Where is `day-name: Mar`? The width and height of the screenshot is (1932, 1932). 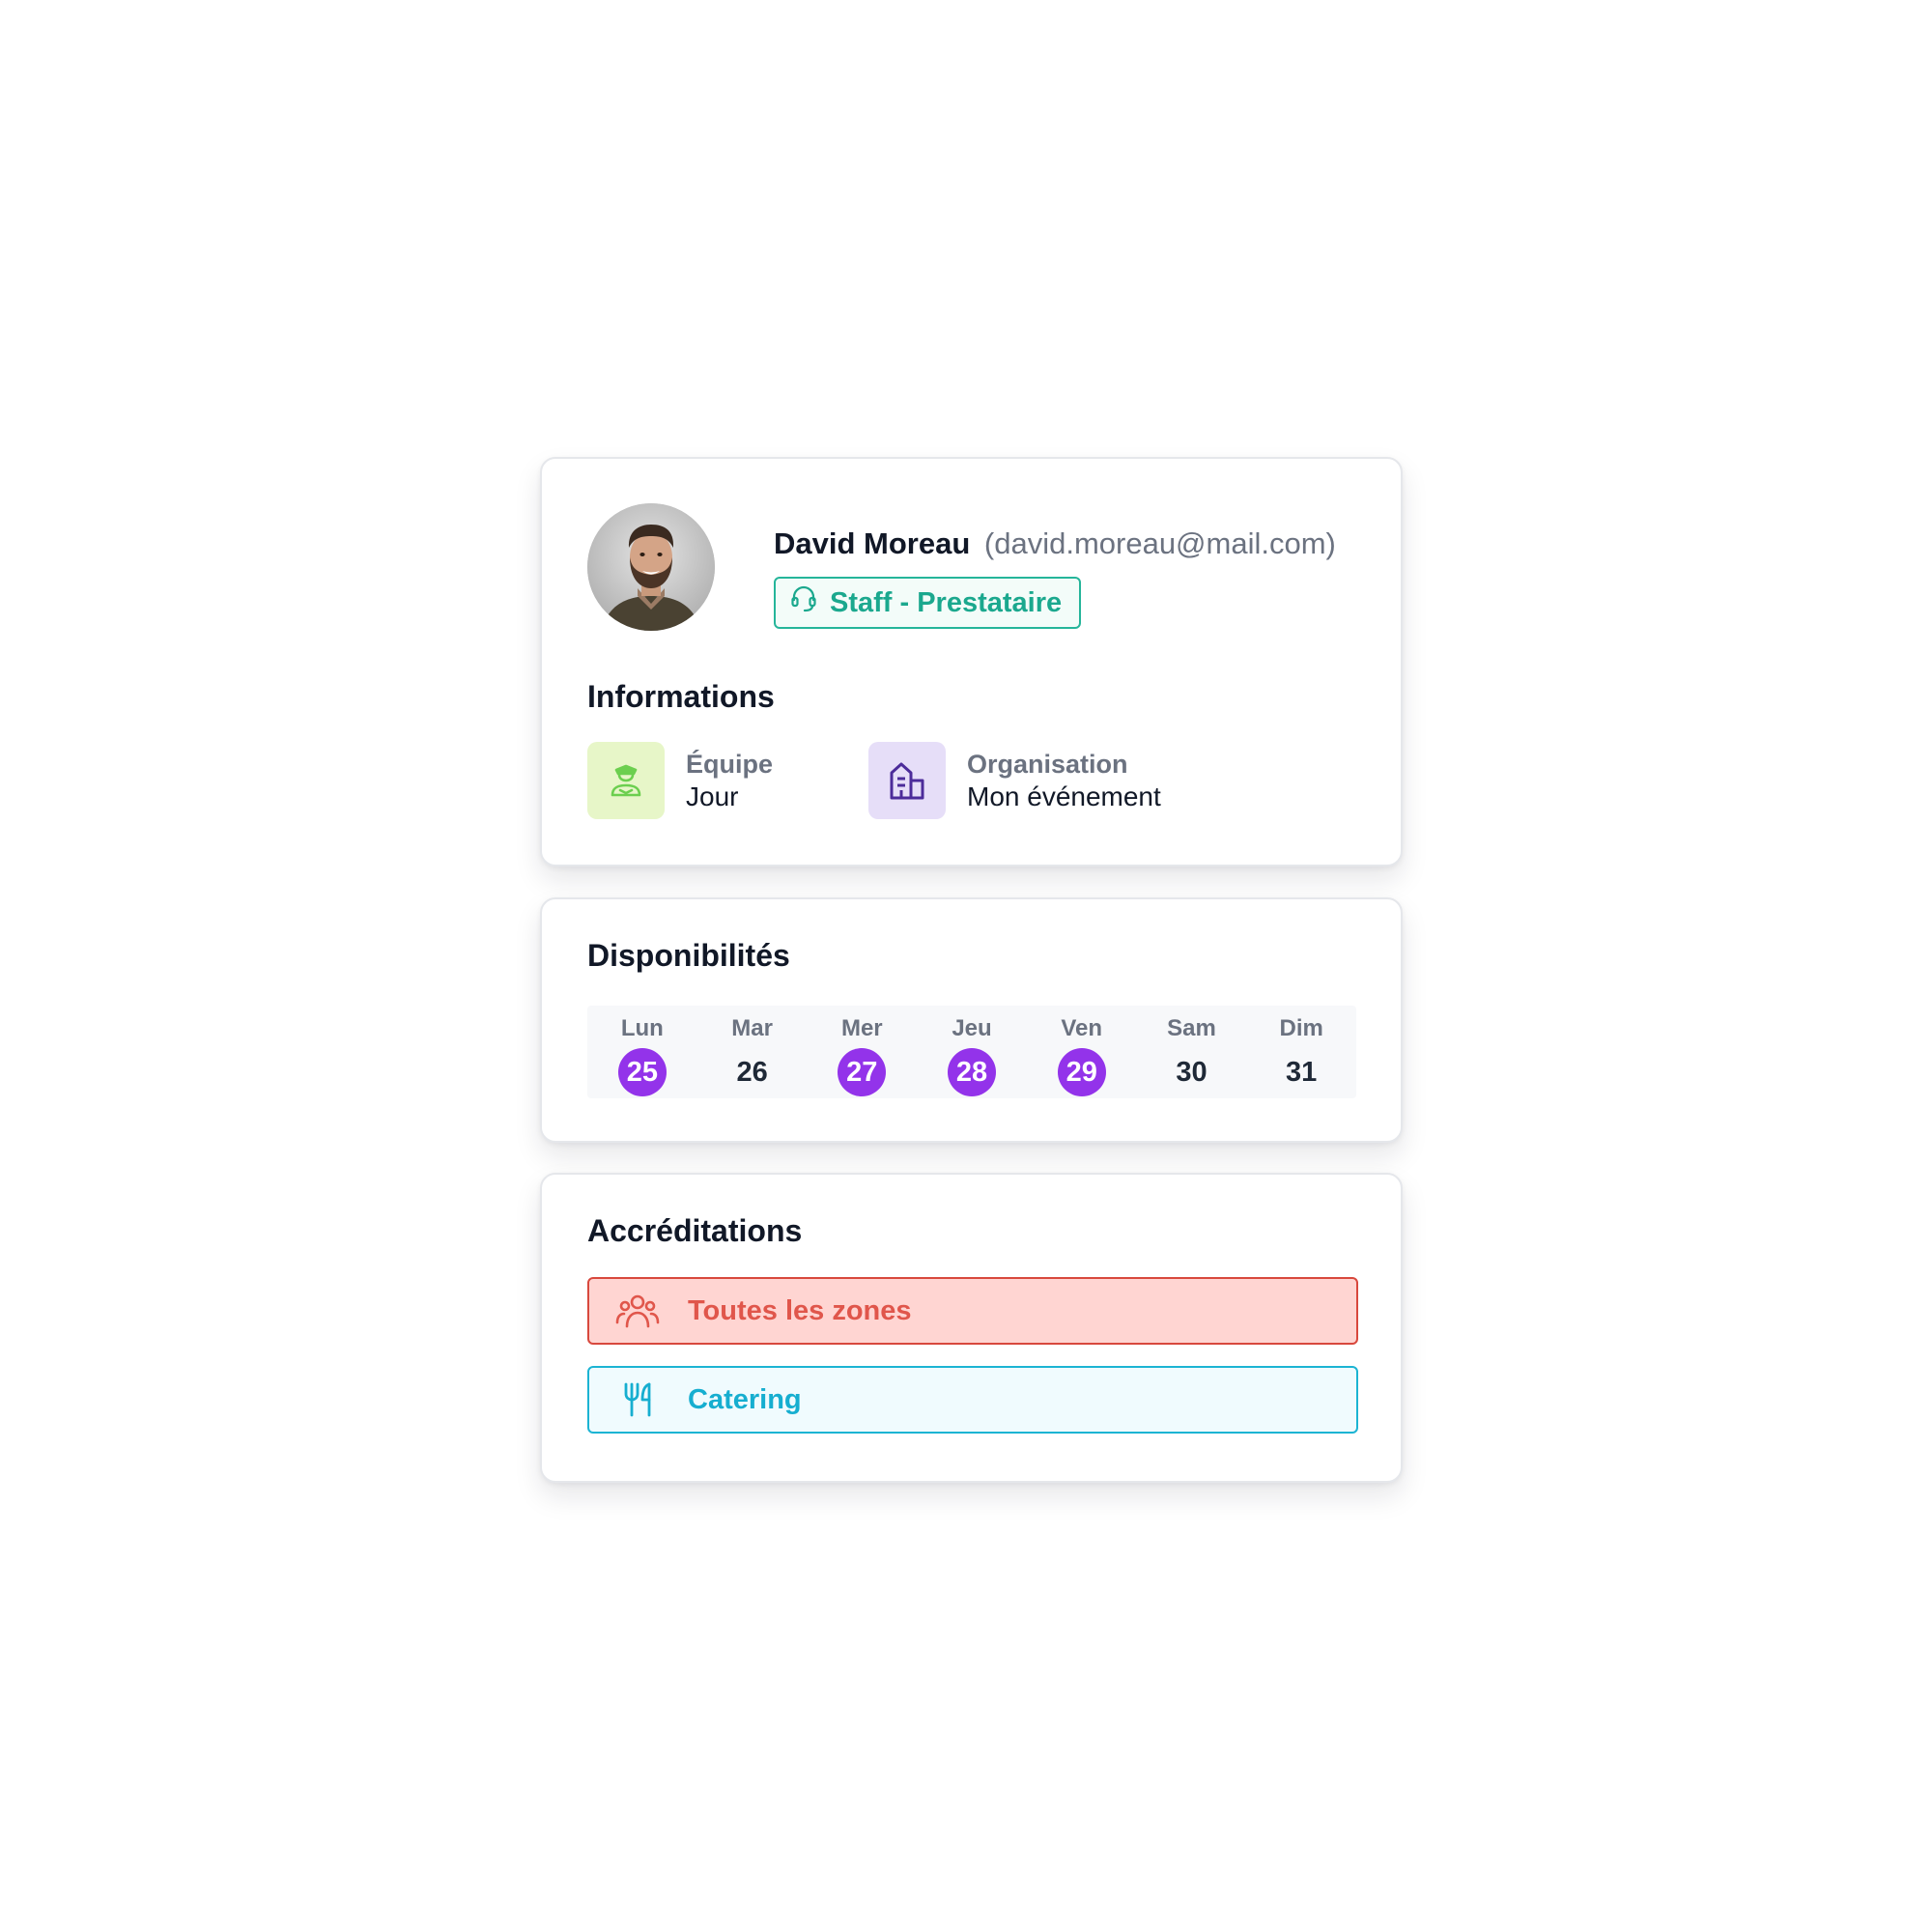
day-name: Mar is located at coordinates (752, 1028).